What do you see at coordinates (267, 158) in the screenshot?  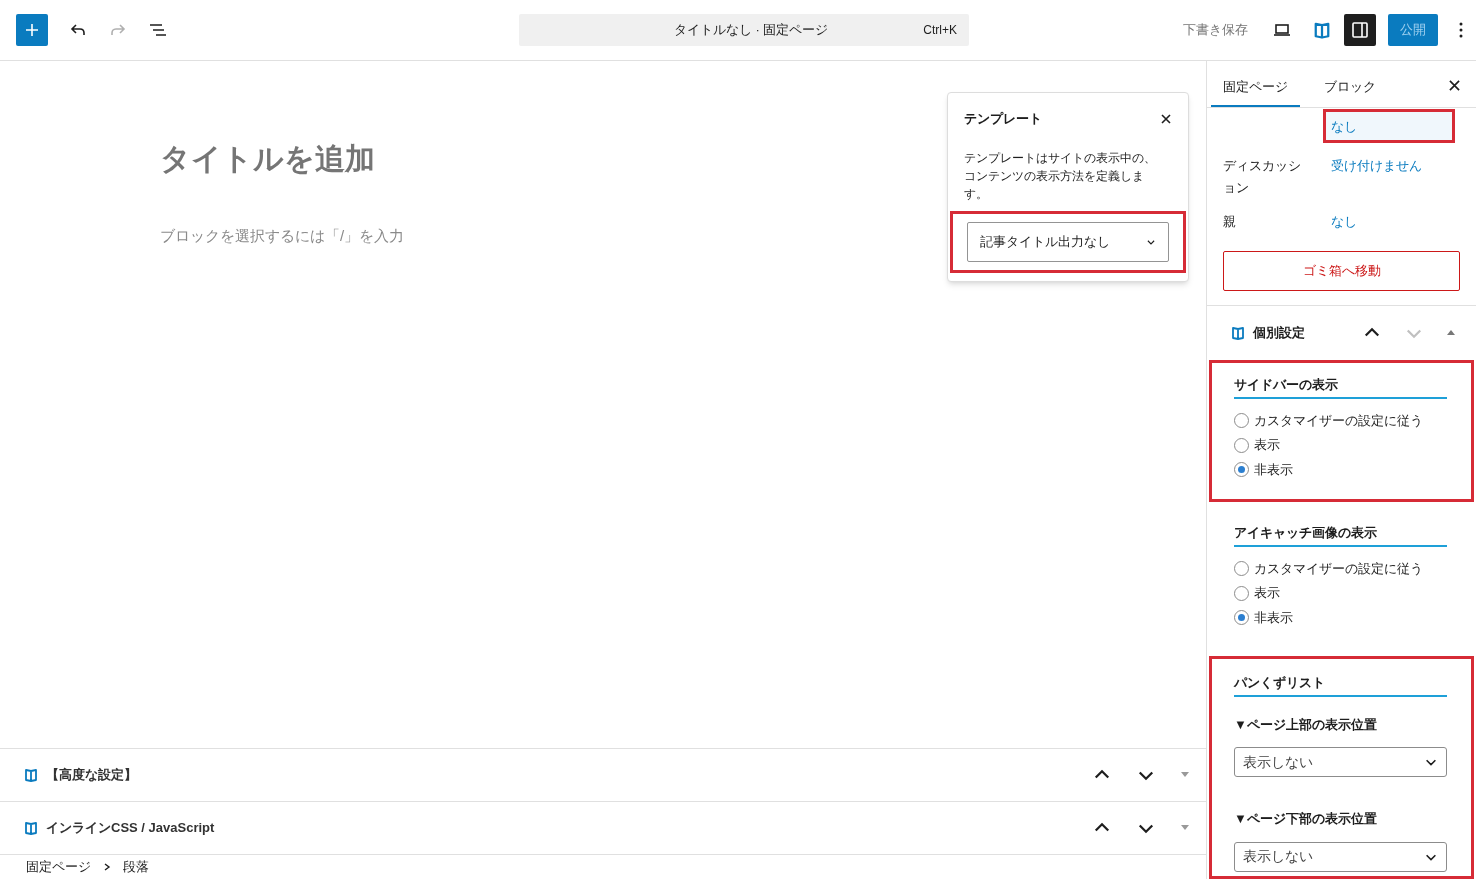 I see `title-placeholder: タイトルを追加` at bounding box center [267, 158].